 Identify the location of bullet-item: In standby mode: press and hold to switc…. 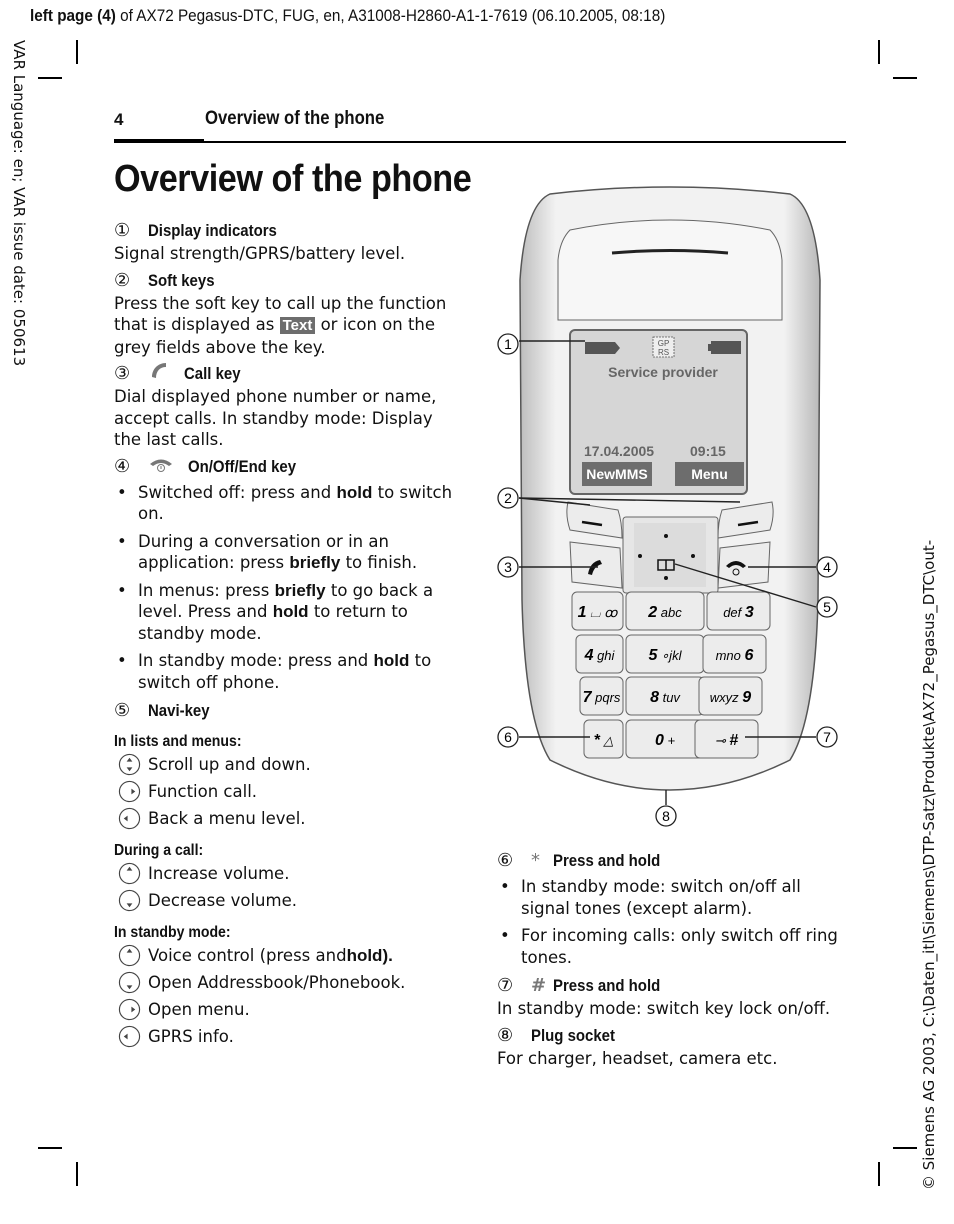
(289, 671).